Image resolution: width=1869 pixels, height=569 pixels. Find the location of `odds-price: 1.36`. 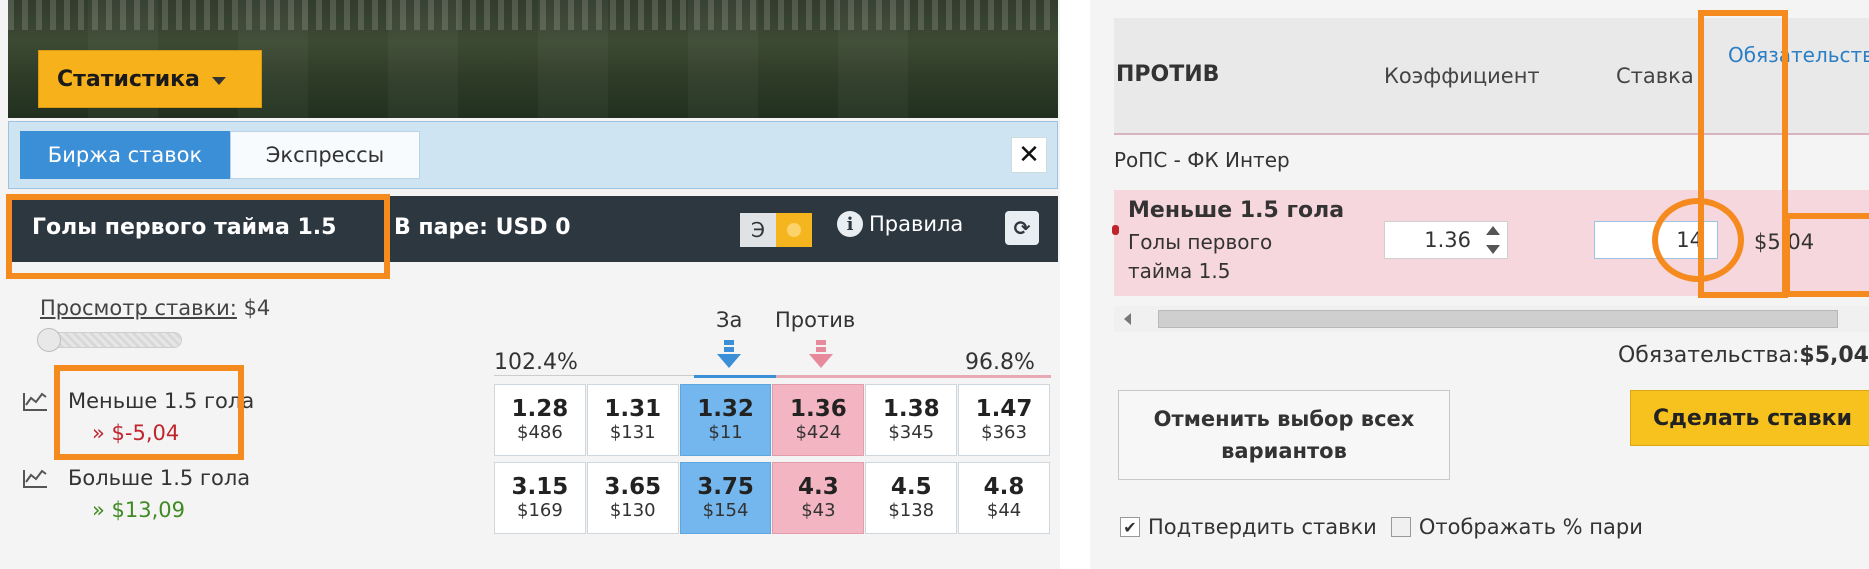

odds-price: 1.36 is located at coordinates (818, 409).